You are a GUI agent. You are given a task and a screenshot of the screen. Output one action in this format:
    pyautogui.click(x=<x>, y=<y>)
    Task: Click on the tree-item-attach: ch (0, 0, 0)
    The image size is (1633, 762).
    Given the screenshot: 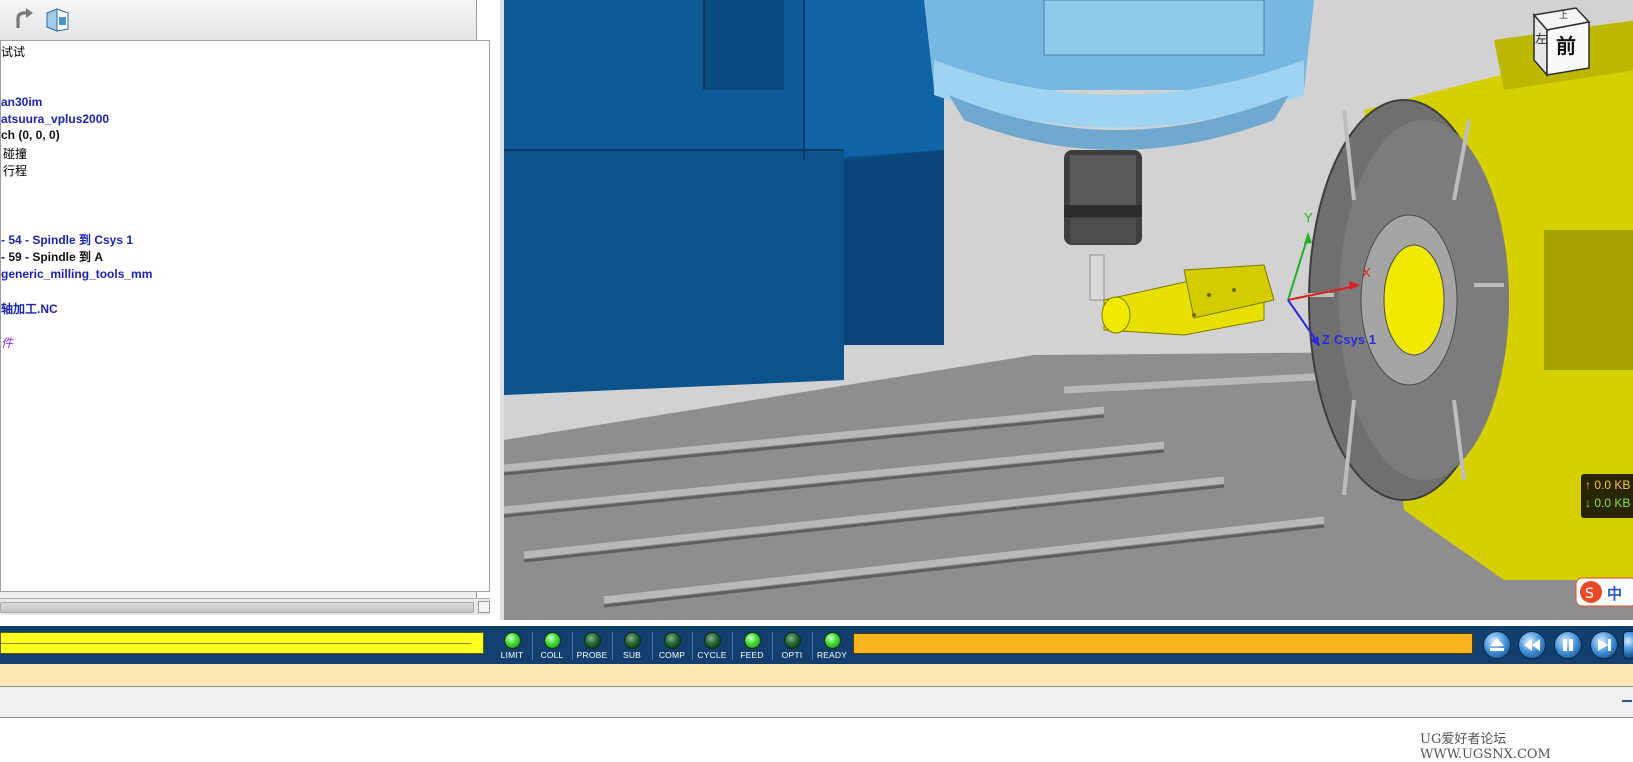 What is the action you would take?
    pyautogui.click(x=30, y=135)
    